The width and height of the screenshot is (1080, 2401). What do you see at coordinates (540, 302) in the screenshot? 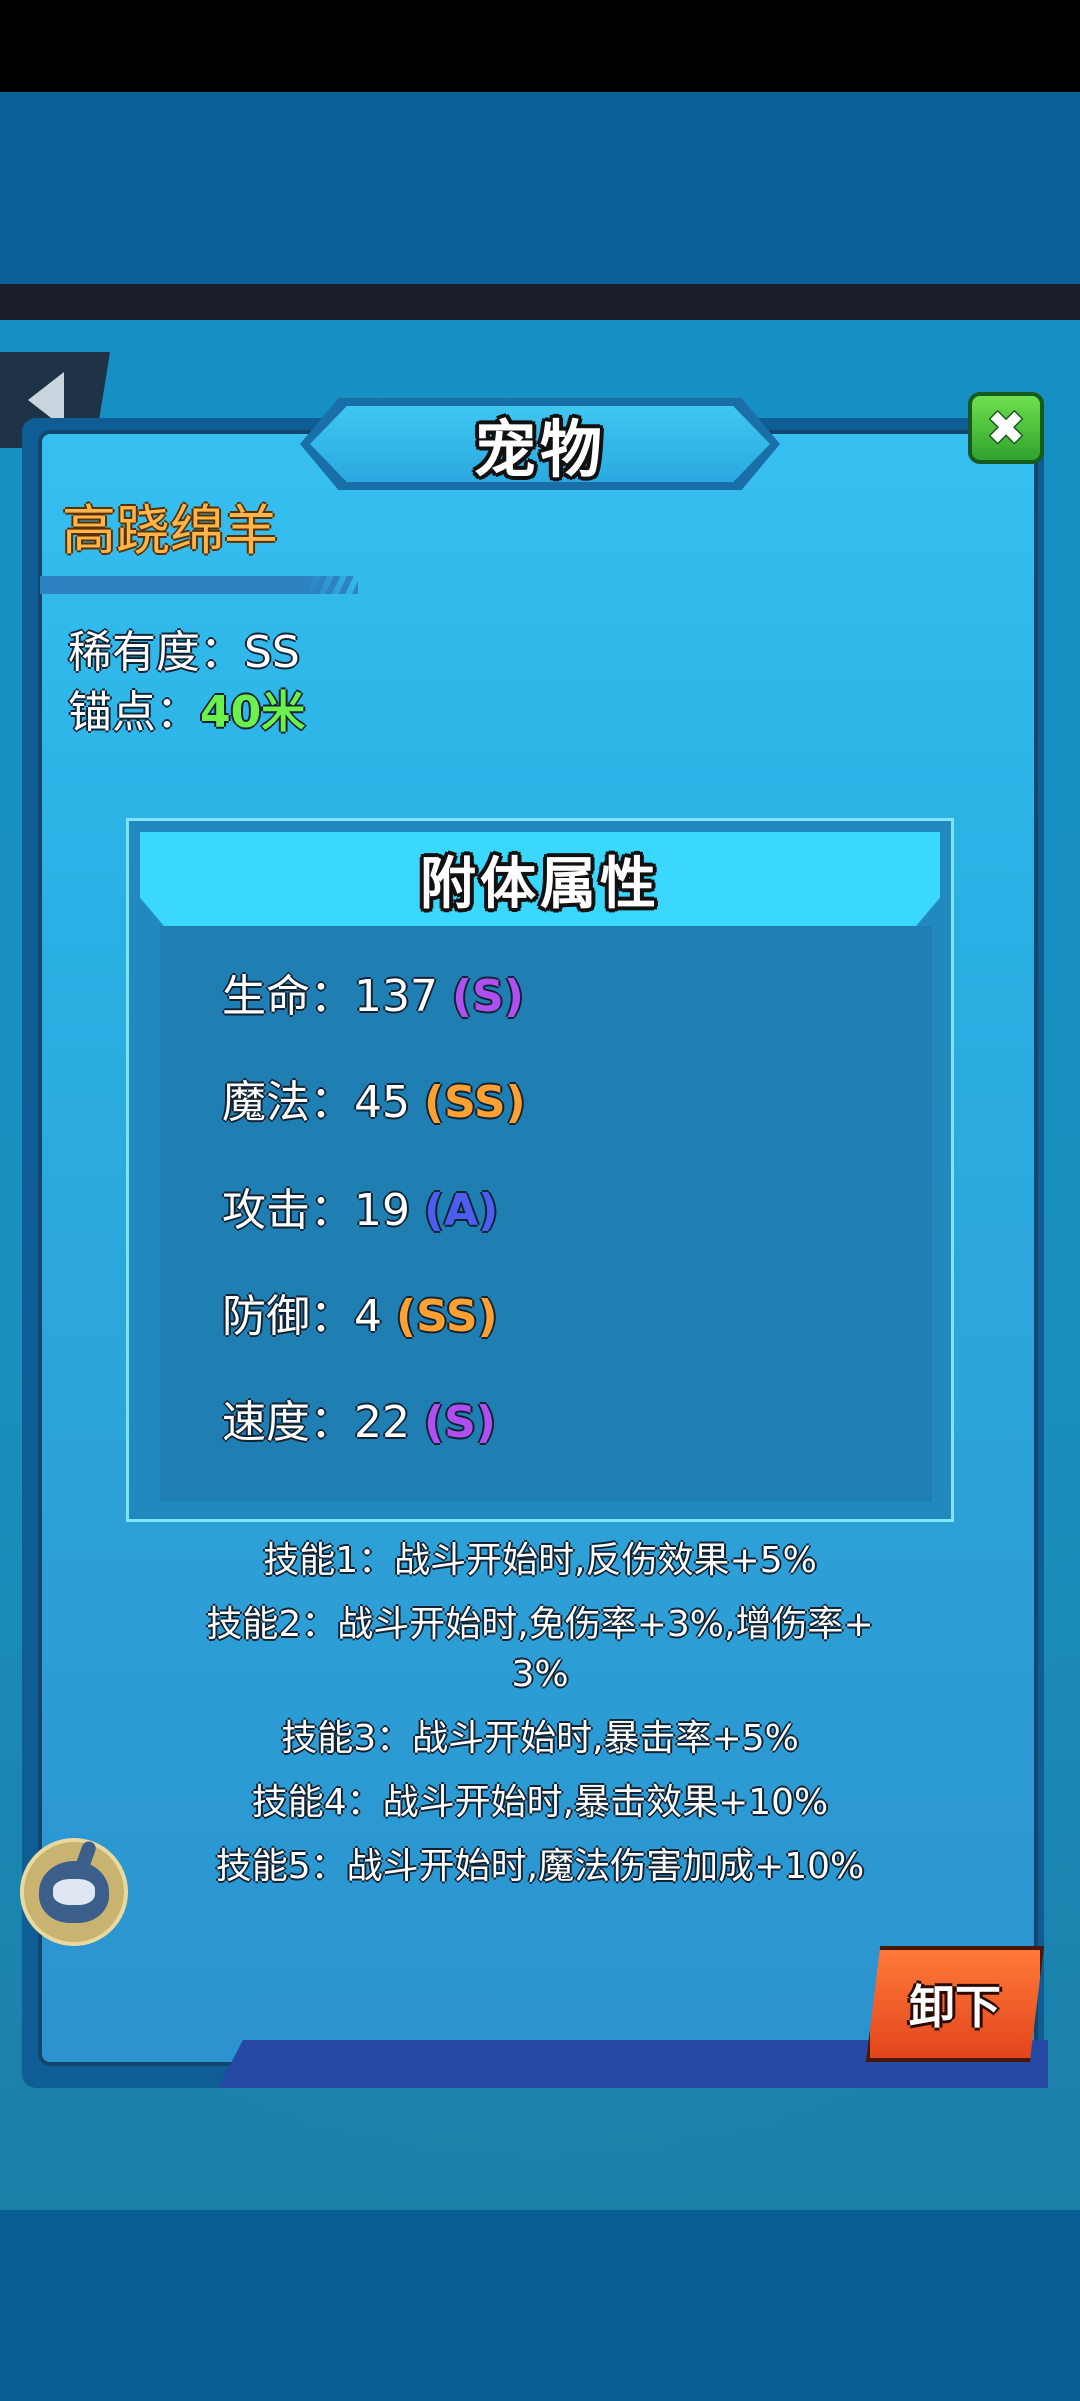
I see `header-bar` at bounding box center [540, 302].